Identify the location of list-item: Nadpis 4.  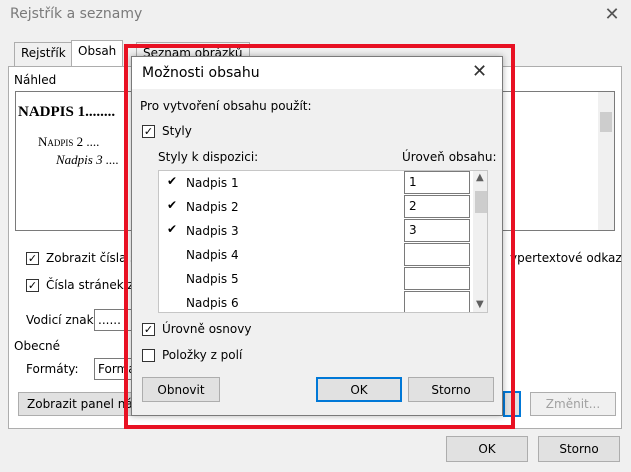
(323, 255).